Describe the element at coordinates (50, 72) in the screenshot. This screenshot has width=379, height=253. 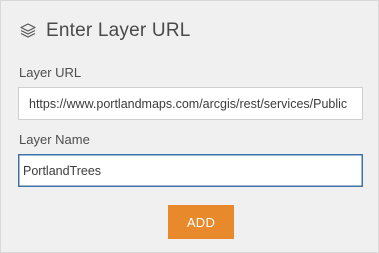
I see `layer-url-label: Layer URL` at that location.